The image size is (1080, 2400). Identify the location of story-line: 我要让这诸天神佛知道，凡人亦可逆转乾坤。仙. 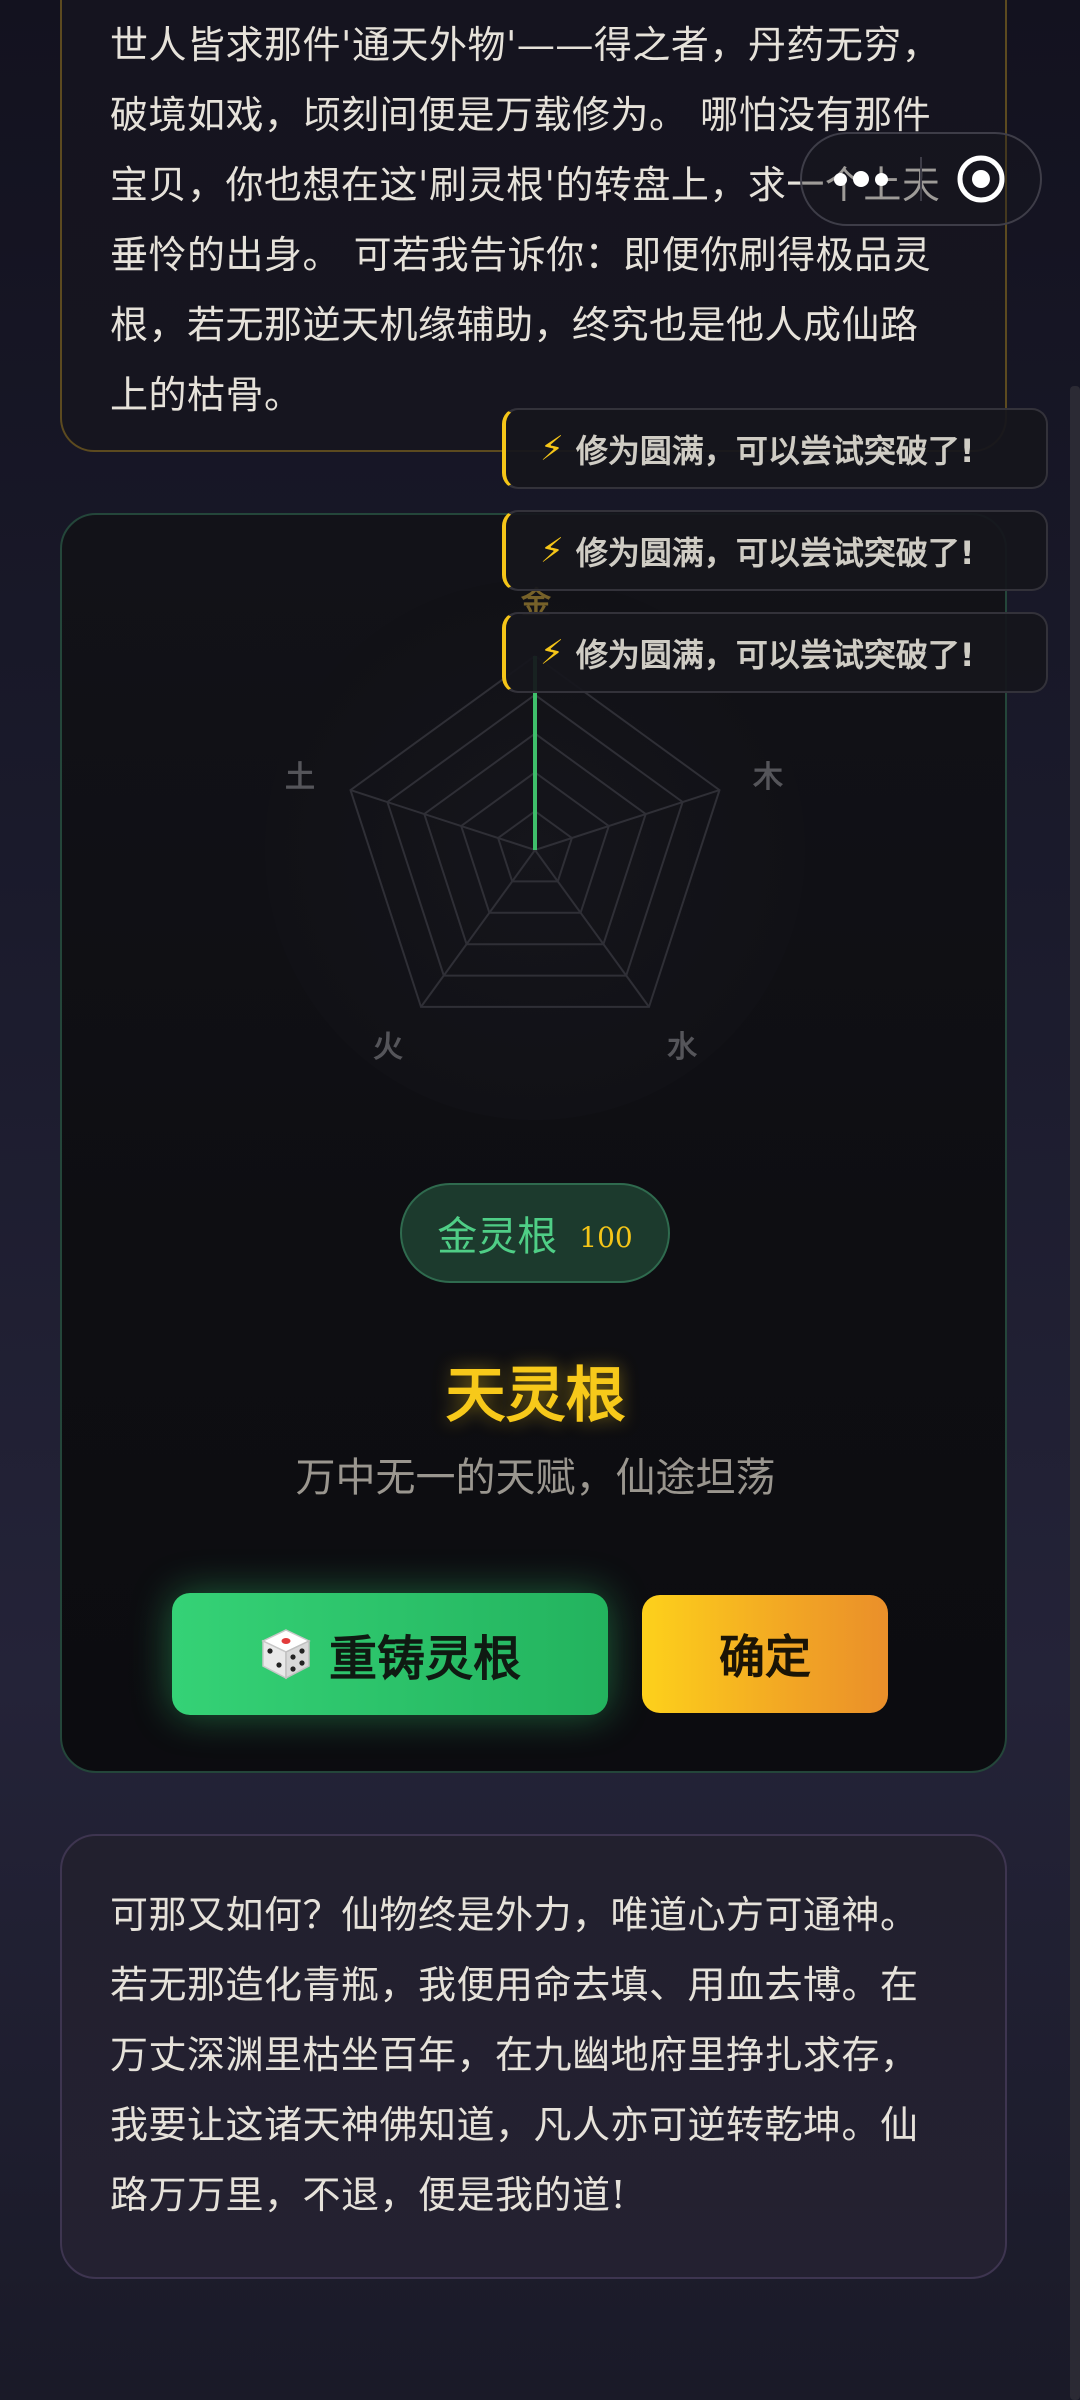
(514, 2125).